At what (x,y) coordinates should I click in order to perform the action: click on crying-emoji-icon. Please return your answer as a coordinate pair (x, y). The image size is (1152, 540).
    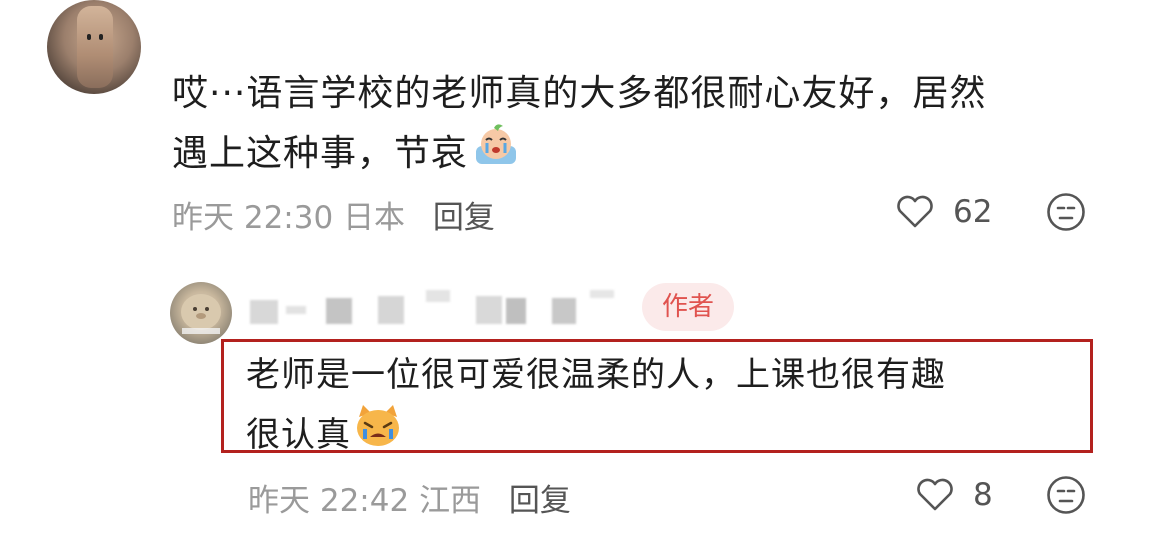
    Looking at the image, I should click on (496, 153).